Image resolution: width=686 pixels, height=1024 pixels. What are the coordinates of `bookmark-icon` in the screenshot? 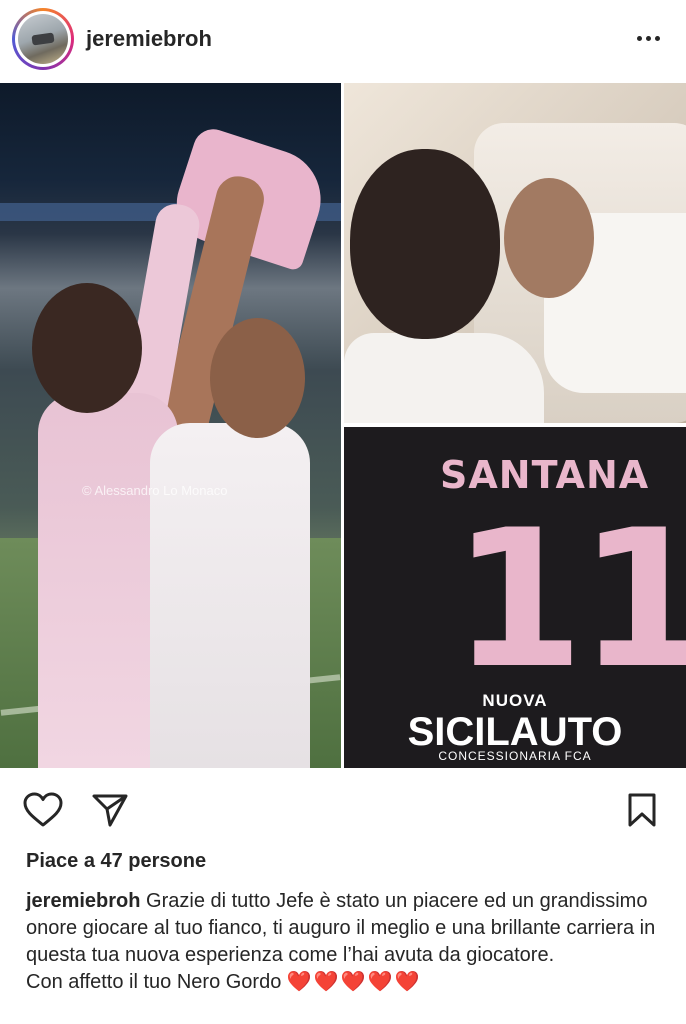 It's located at (642, 810).